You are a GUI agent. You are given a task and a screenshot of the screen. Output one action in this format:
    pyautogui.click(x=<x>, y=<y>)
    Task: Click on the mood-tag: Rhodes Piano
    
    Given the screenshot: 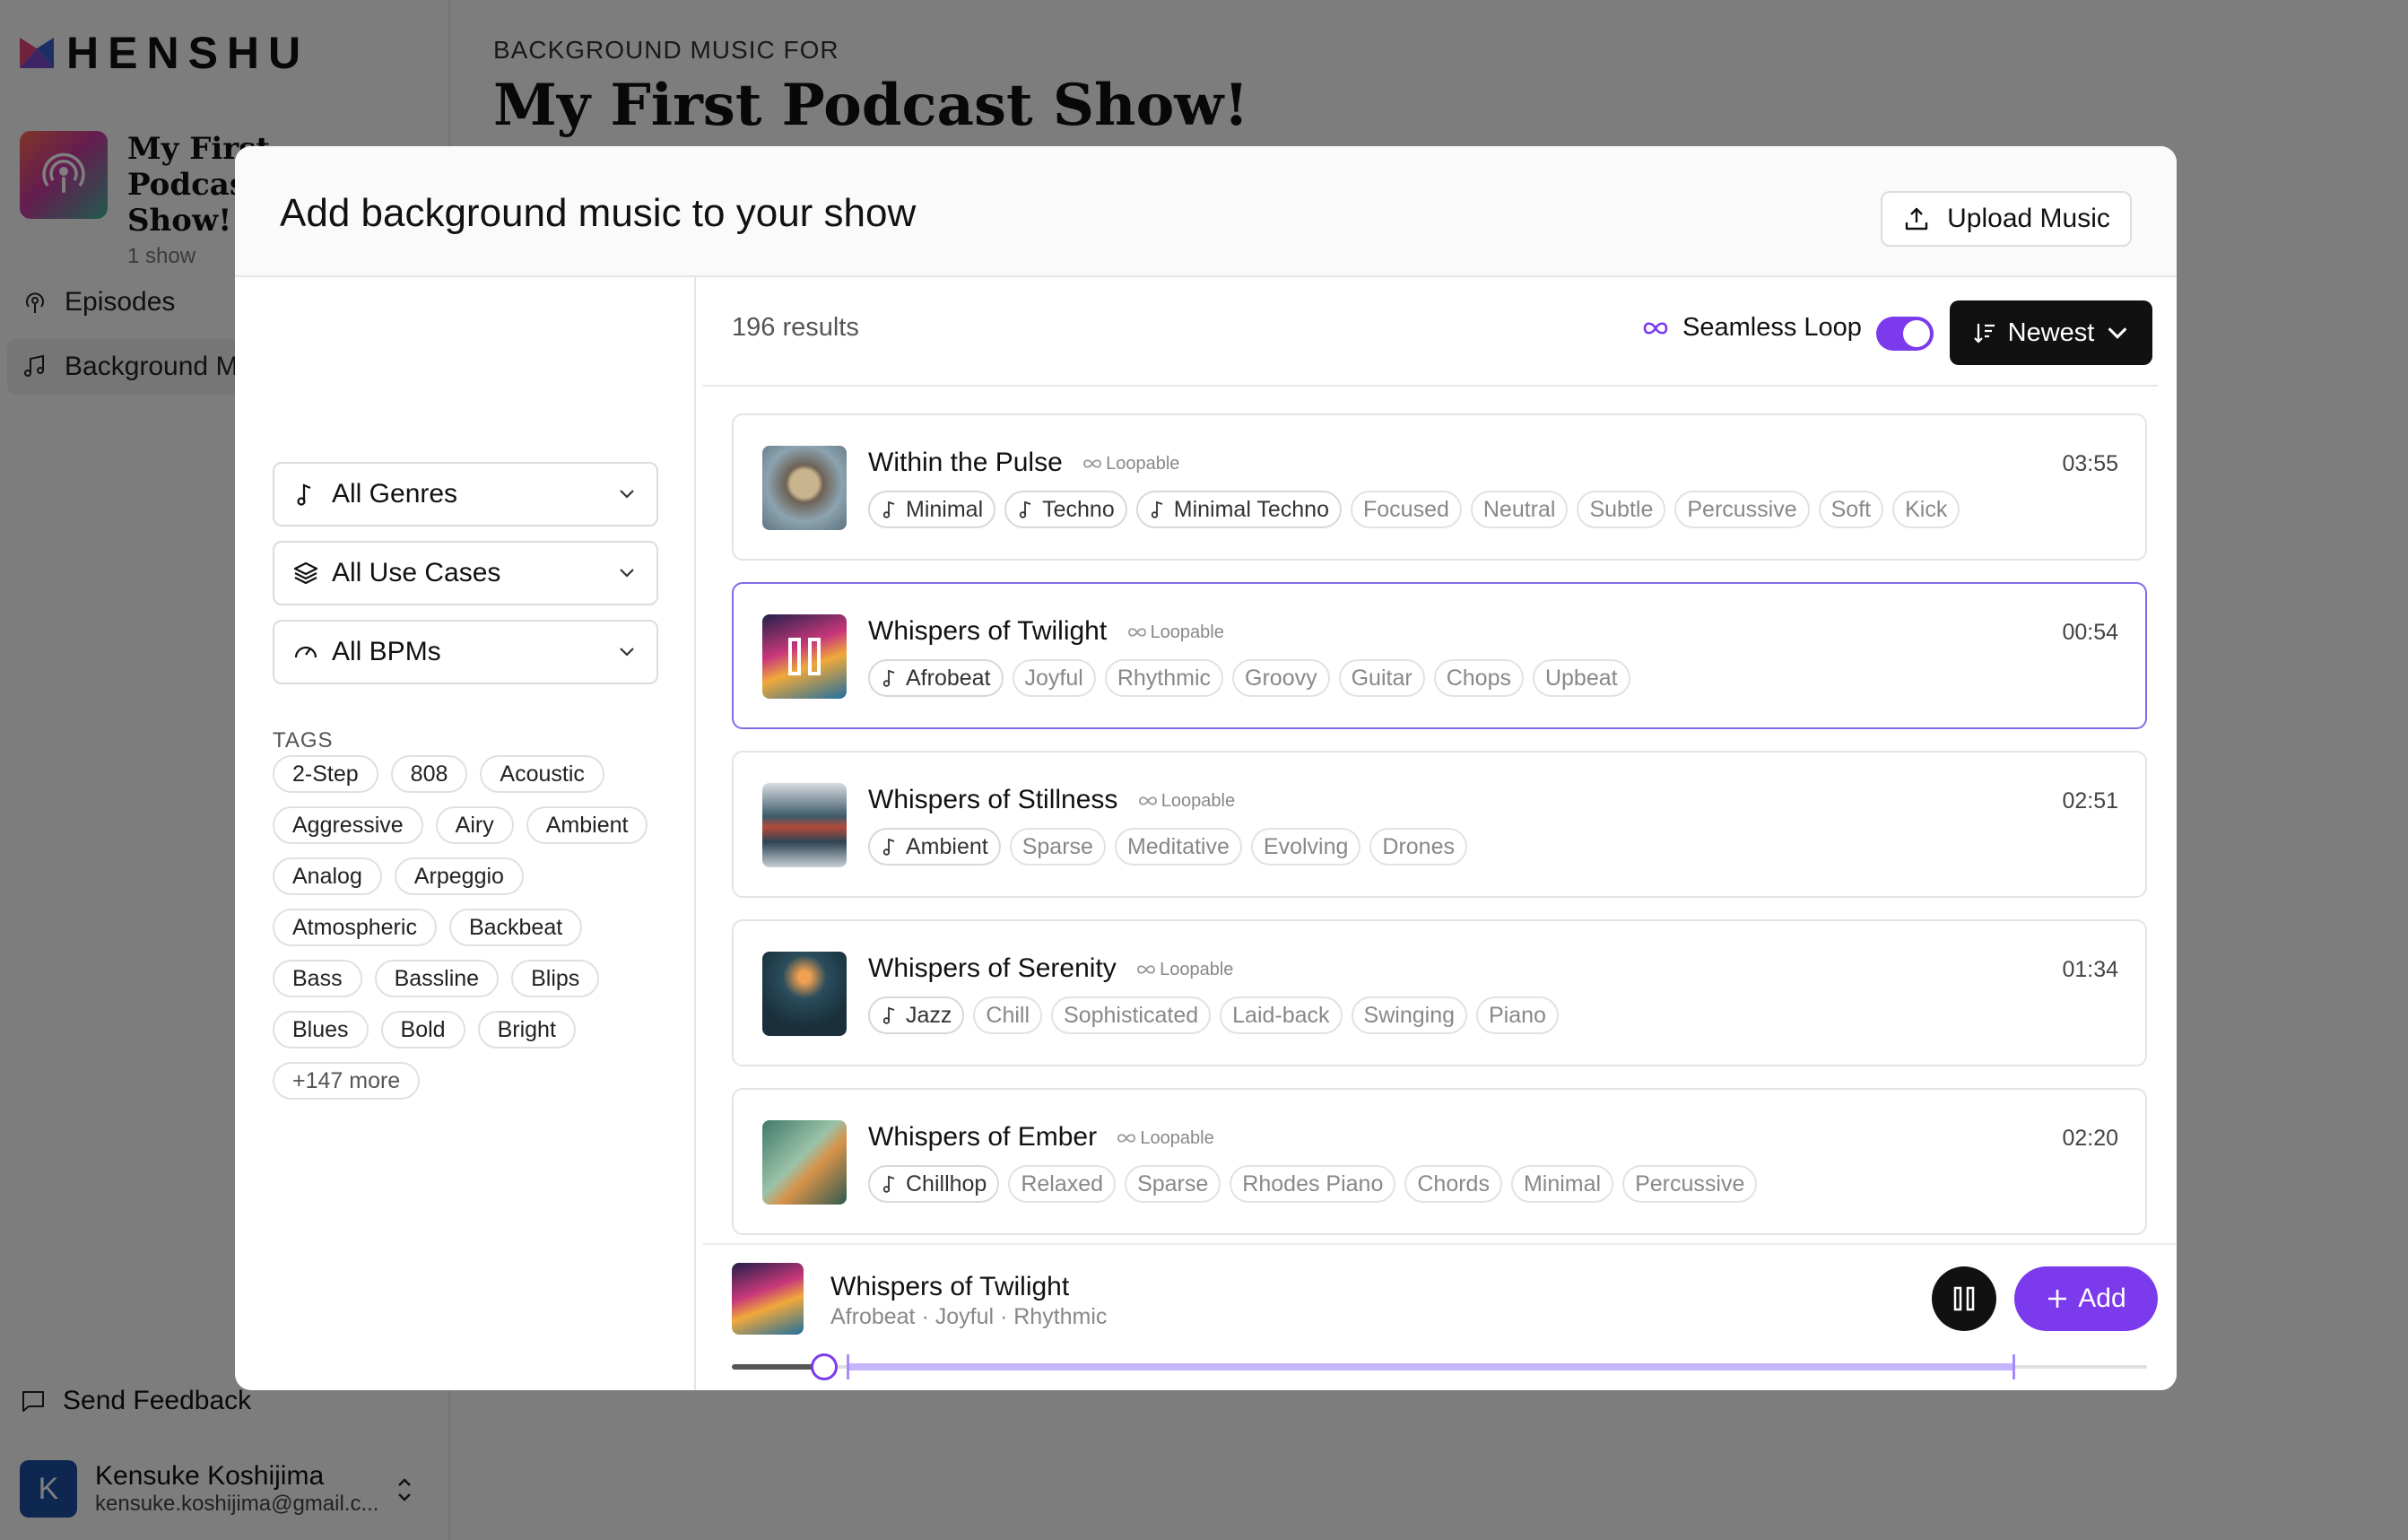 What is the action you would take?
    pyautogui.click(x=1313, y=1184)
    